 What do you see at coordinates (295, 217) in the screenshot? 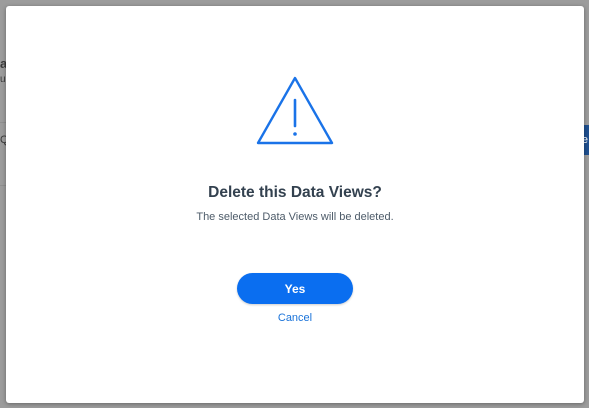
I see `dialog-message: The selected Data Views will be deleted.` at bounding box center [295, 217].